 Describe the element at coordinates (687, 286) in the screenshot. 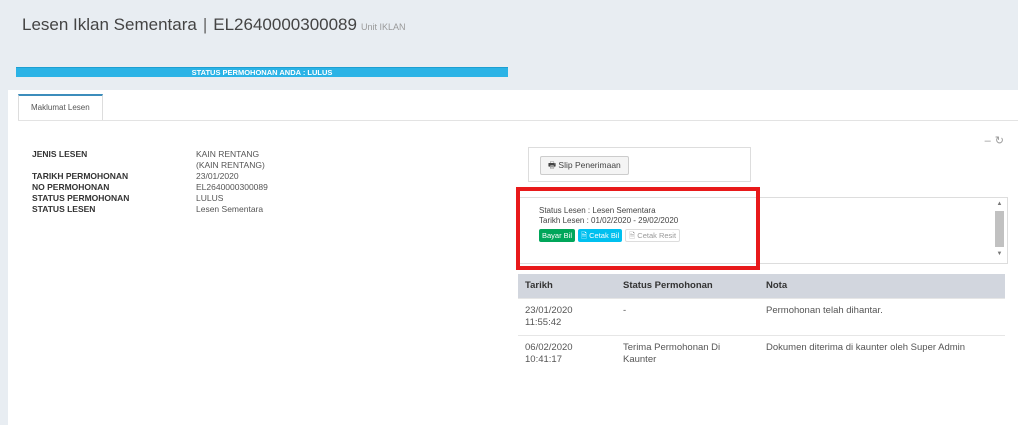

I see `header-status: Status Permohonan` at that location.